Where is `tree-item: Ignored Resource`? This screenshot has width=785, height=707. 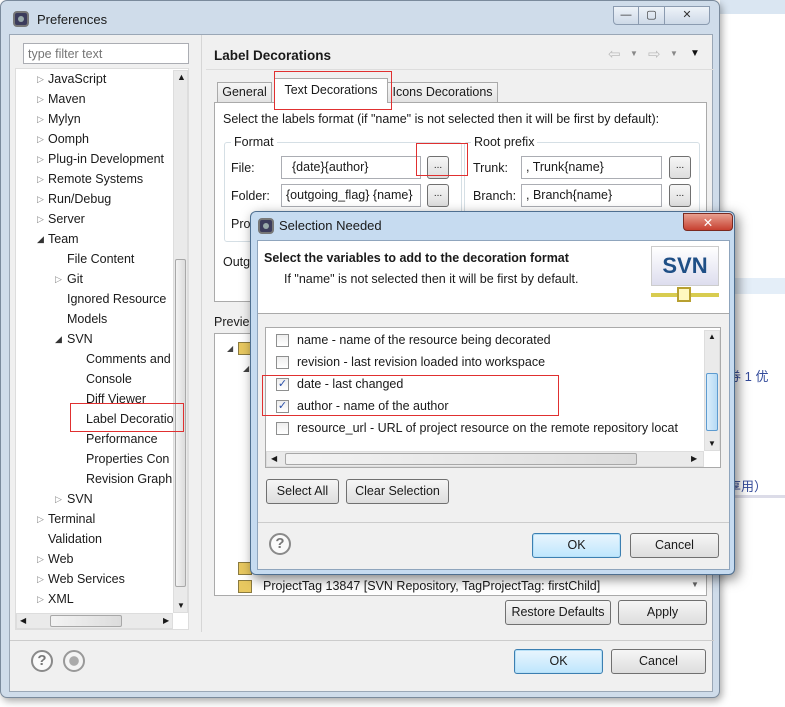
tree-item: Ignored Resource is located at coordinates (96, 299).